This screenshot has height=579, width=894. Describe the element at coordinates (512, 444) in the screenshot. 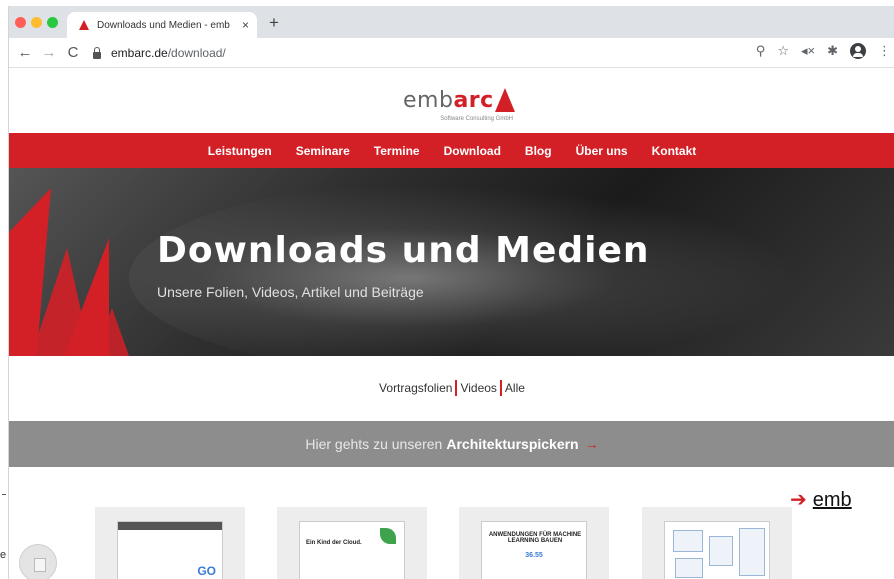

I see `cta-highlight: Architekturspickern` at that location.